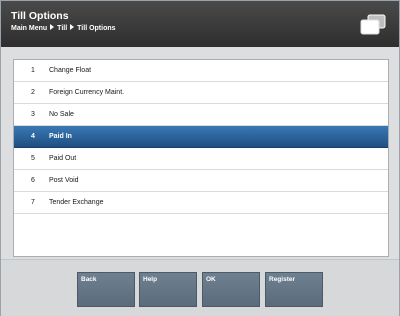 This screenshot has width=400, height=316. Describe the element at coordinates (87, 92) in the screenshot. I see `list-item-label: Foreign Currency Maint.` at that location.